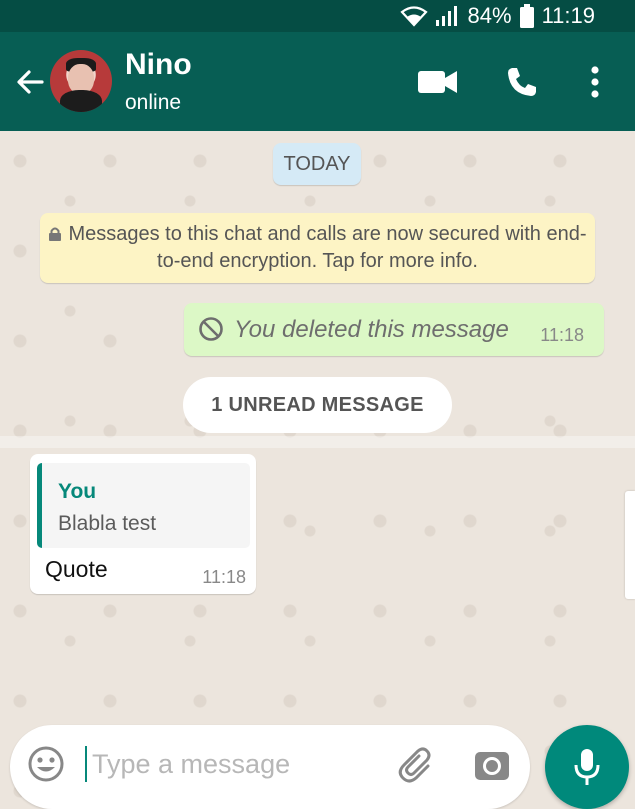  What do you see at coordinates (317, 81) in the screenshot?
I see `chat-header: Nino online` at bounding box center [317, 81].